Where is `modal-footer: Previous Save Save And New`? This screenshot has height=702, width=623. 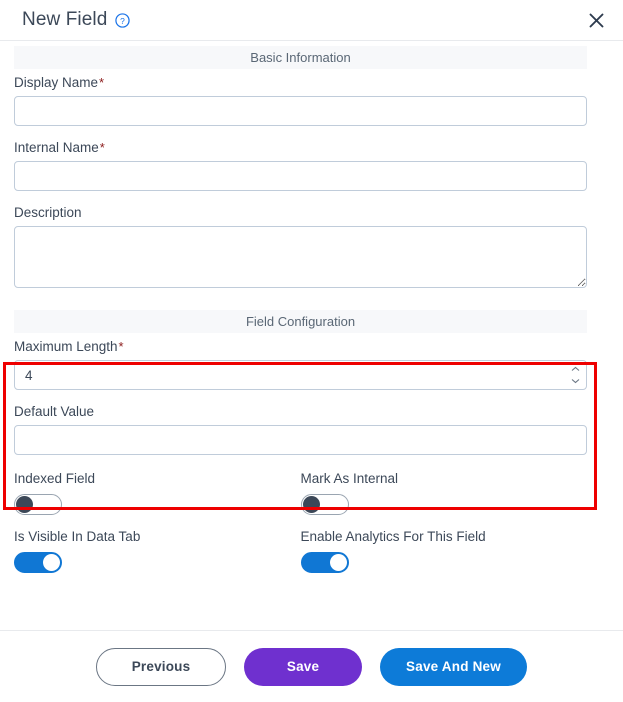
modal-footer: Previous Save Save And New is located at coordinates (311, 666).